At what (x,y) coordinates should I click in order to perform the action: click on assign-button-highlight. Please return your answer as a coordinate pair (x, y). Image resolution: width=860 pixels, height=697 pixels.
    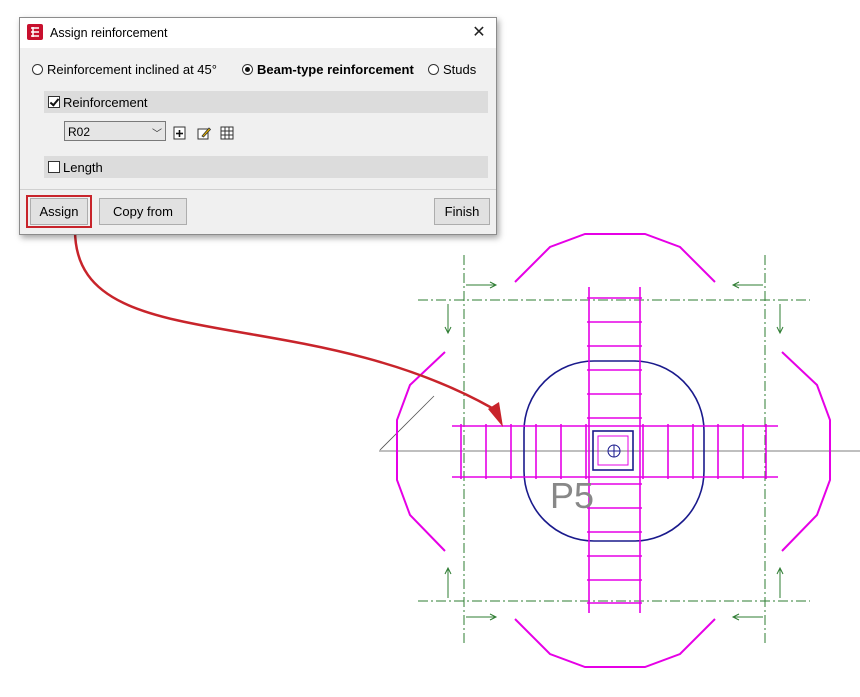
    Looking at the image, I should click on (59, 211).